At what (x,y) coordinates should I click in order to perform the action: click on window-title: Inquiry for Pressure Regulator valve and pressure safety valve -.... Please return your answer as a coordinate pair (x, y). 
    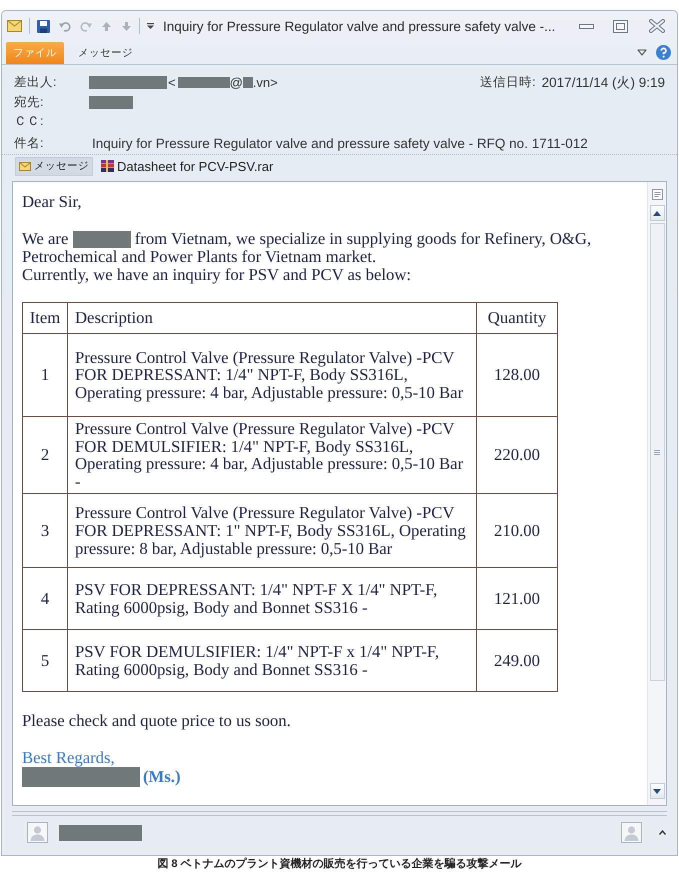
    Looking at the image, I should click on (359, 26).